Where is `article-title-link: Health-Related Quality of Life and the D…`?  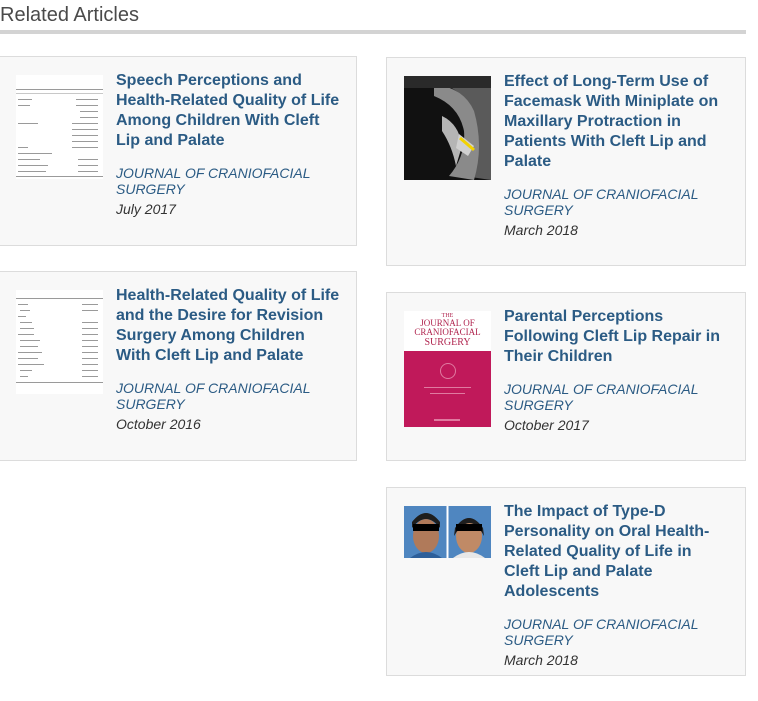
article-title-link: Health-Related Quality of Life and the D… is located at coordinates (229, 326).